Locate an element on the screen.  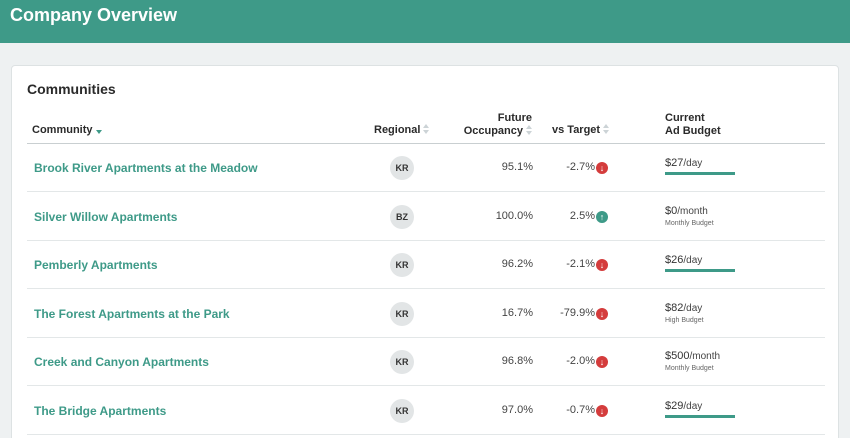
column-header-label: Current is located at coordinates (685, 118).